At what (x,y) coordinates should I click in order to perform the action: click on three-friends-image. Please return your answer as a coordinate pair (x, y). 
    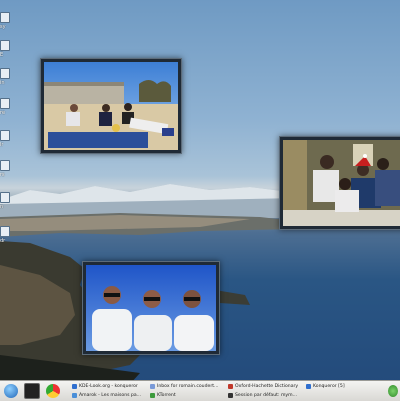
    Looking at the image, I should click on (151, 308).